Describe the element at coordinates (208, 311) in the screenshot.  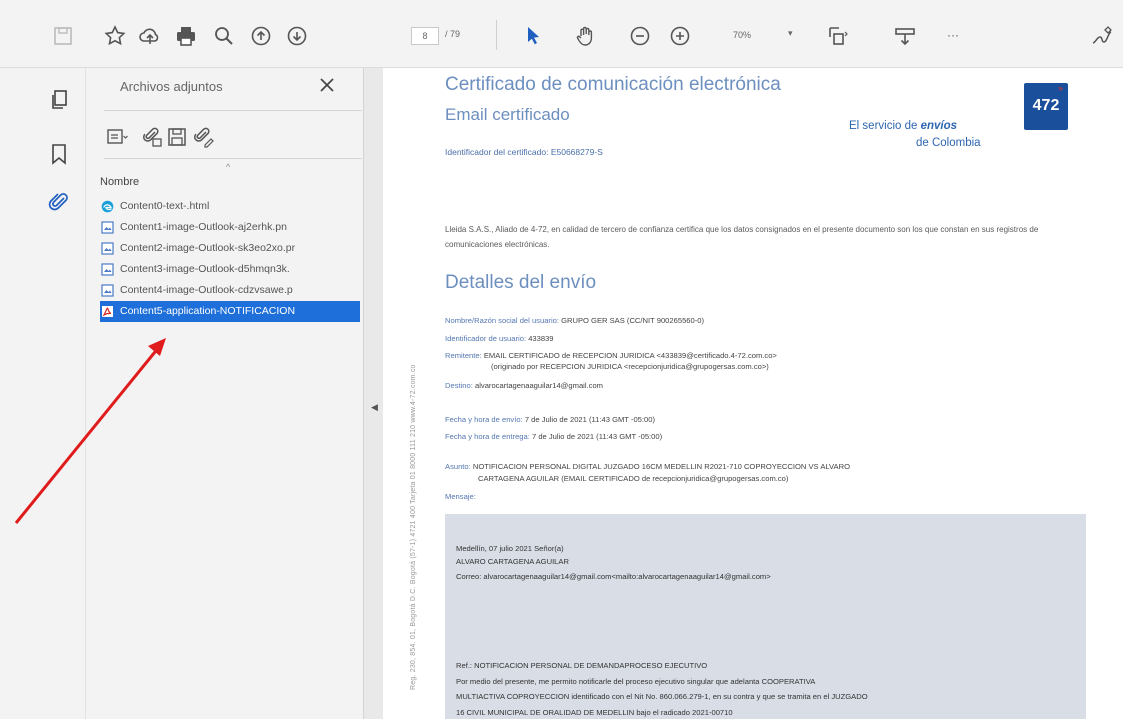
I see `attachment-name: Content5-application-NOTIFICACION` at that location.